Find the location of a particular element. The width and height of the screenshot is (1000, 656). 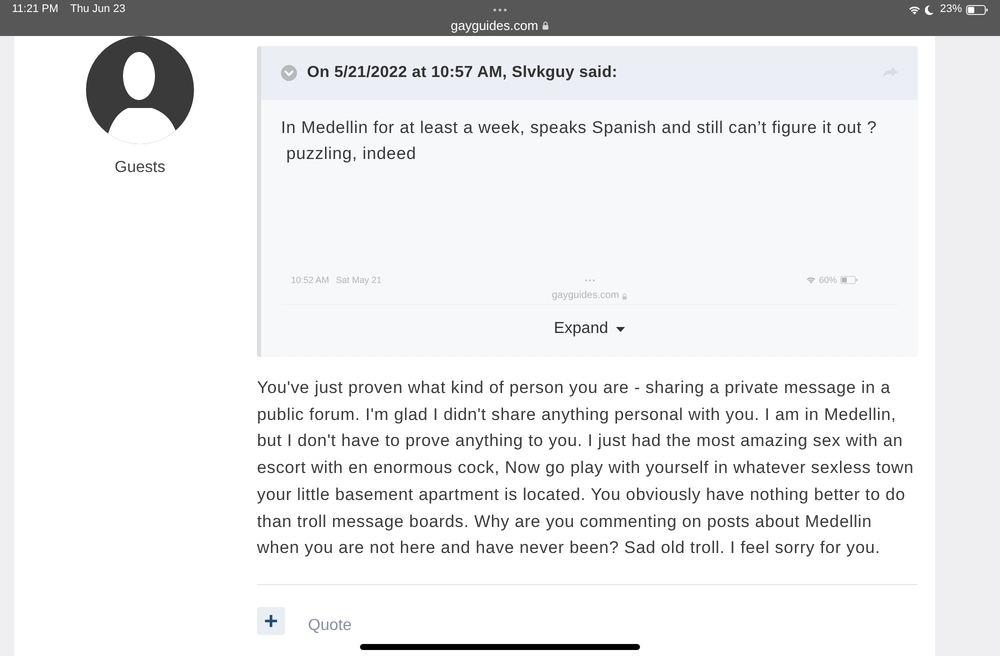

quote-text: puzzling, indeed is located at coordinates (351, 154).